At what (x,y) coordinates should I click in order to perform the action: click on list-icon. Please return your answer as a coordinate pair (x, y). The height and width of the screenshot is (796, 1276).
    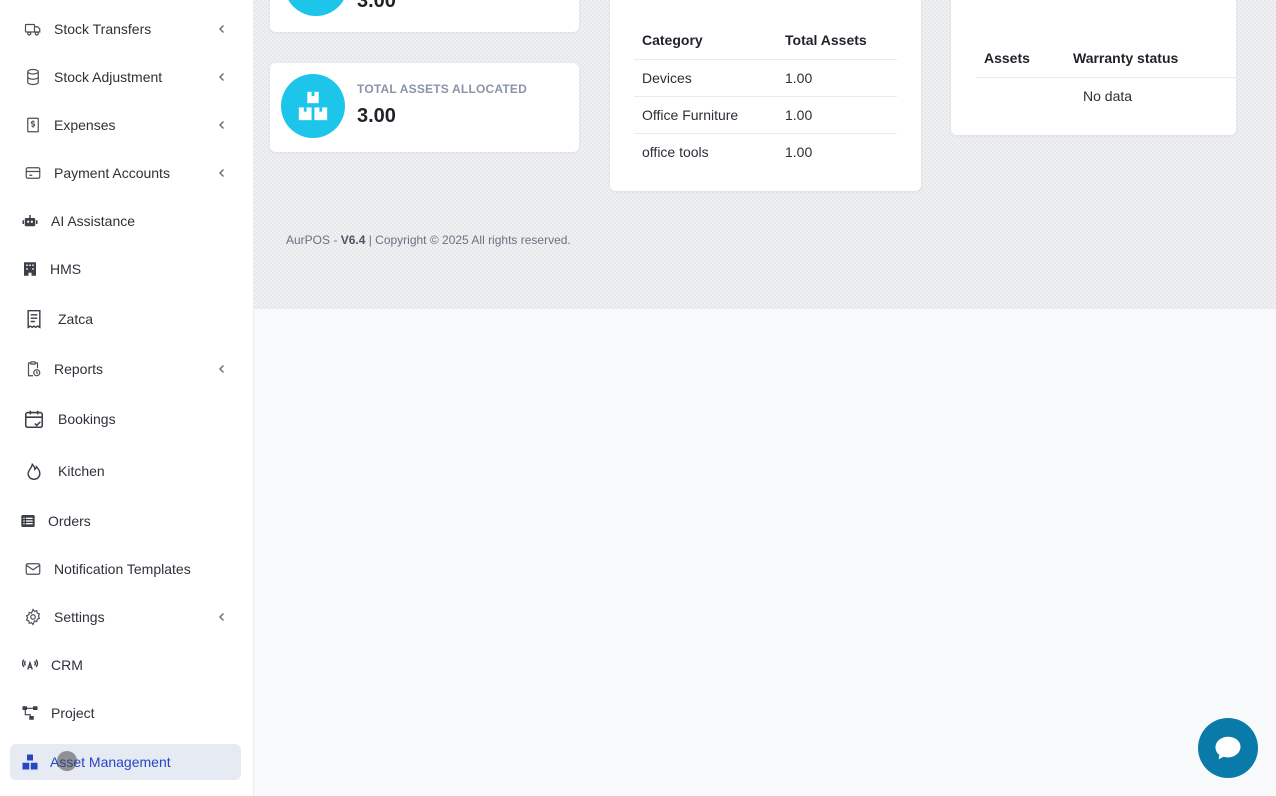
    Looking at the image, I should click on (28, 521).